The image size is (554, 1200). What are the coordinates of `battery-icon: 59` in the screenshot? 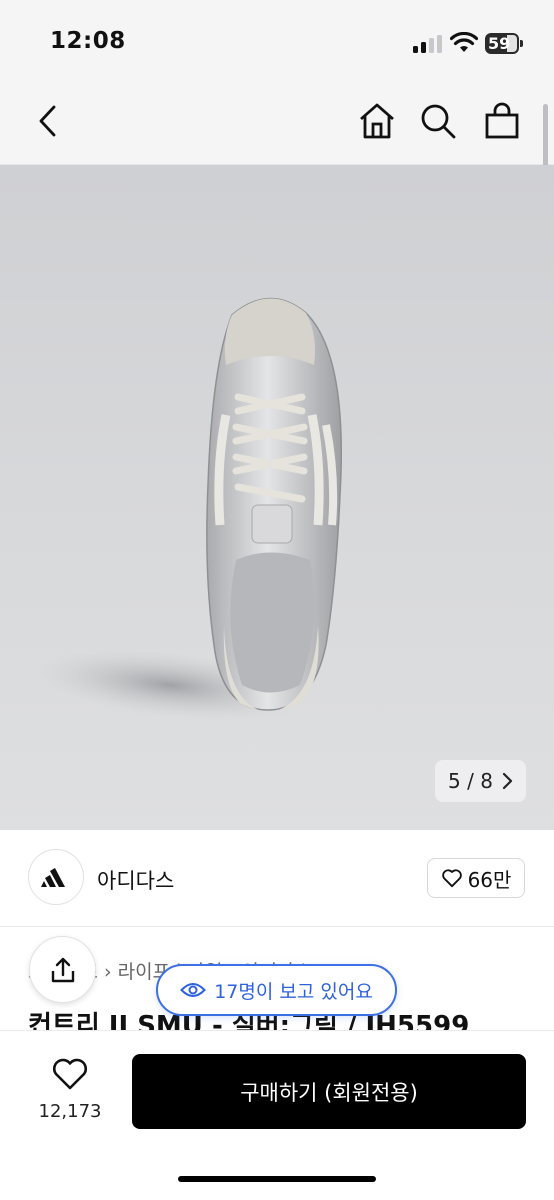 It's located at (504, 43).